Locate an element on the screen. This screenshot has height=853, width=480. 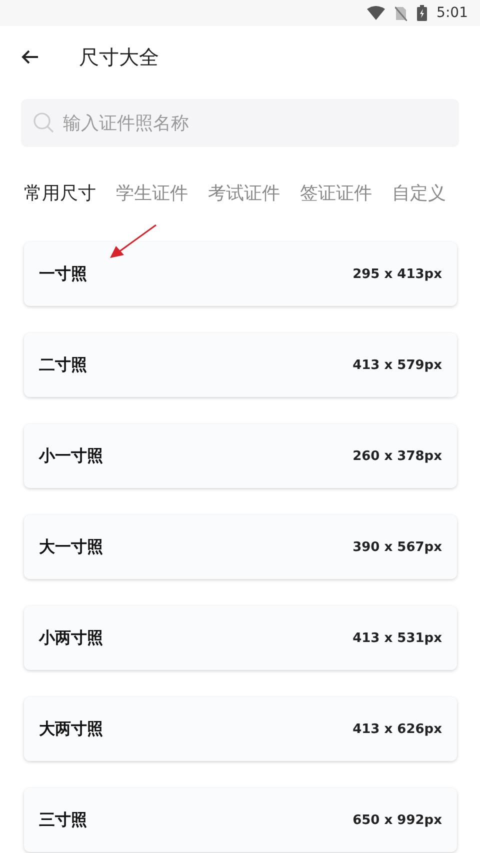
size-card: 大一寸照 390 x 567px is located at coordinates (240, 547).